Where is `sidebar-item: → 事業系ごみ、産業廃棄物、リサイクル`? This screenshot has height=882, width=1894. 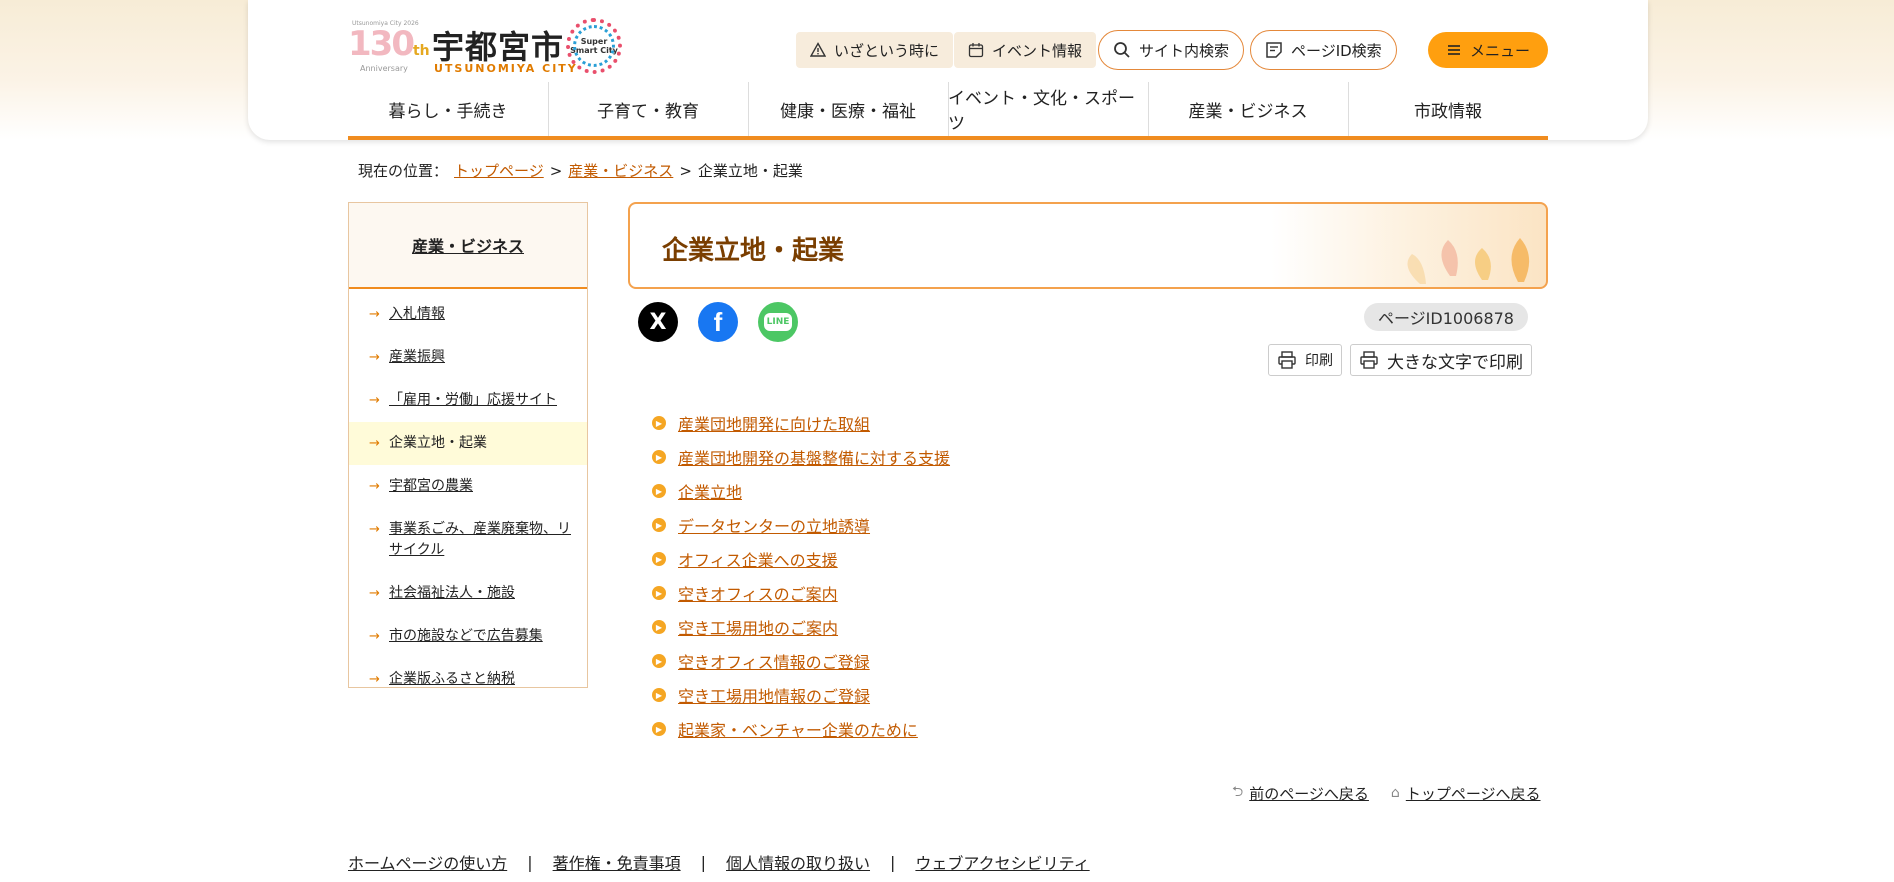 sidebar-item: → 事業系ごみ、産業廃棄物、リサイクル is located at coordinates (468, 540).